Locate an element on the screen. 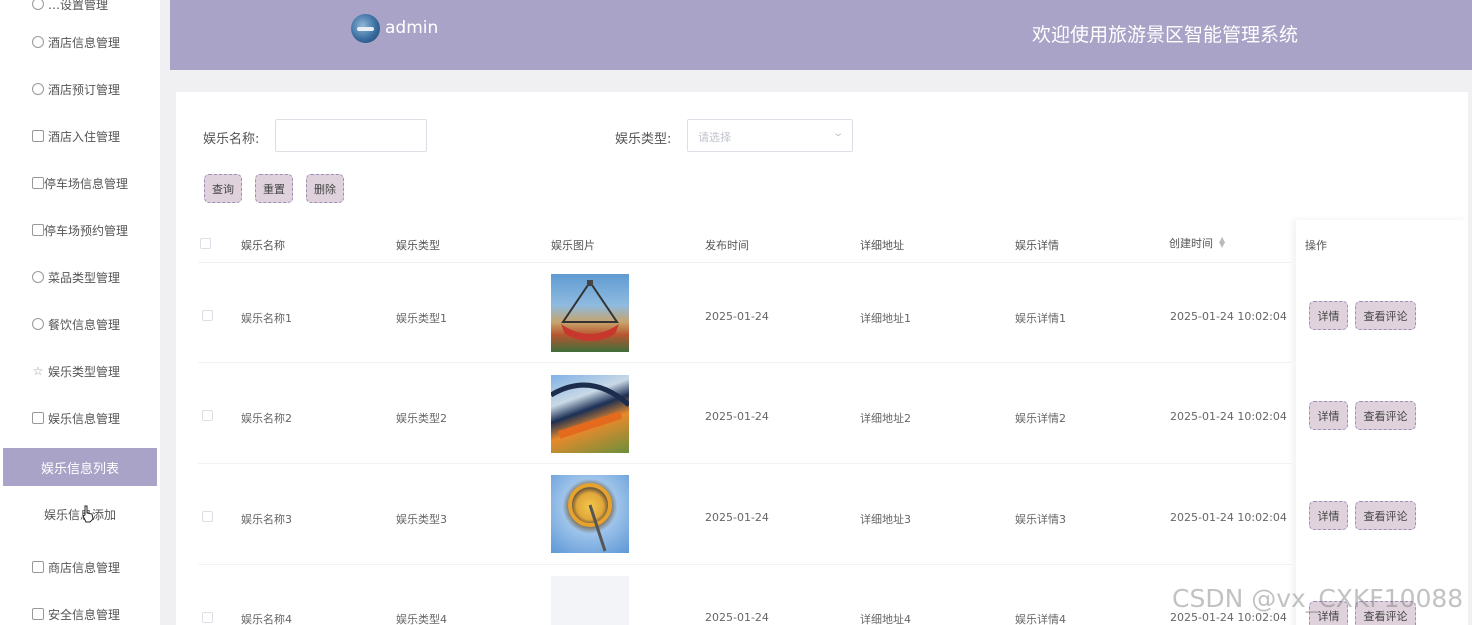 Image resolution: width=1472 pixels, height=625 pixels. sidebar-item-ent-info: 娱乐信息管理 is located at coordinates (80, 418).